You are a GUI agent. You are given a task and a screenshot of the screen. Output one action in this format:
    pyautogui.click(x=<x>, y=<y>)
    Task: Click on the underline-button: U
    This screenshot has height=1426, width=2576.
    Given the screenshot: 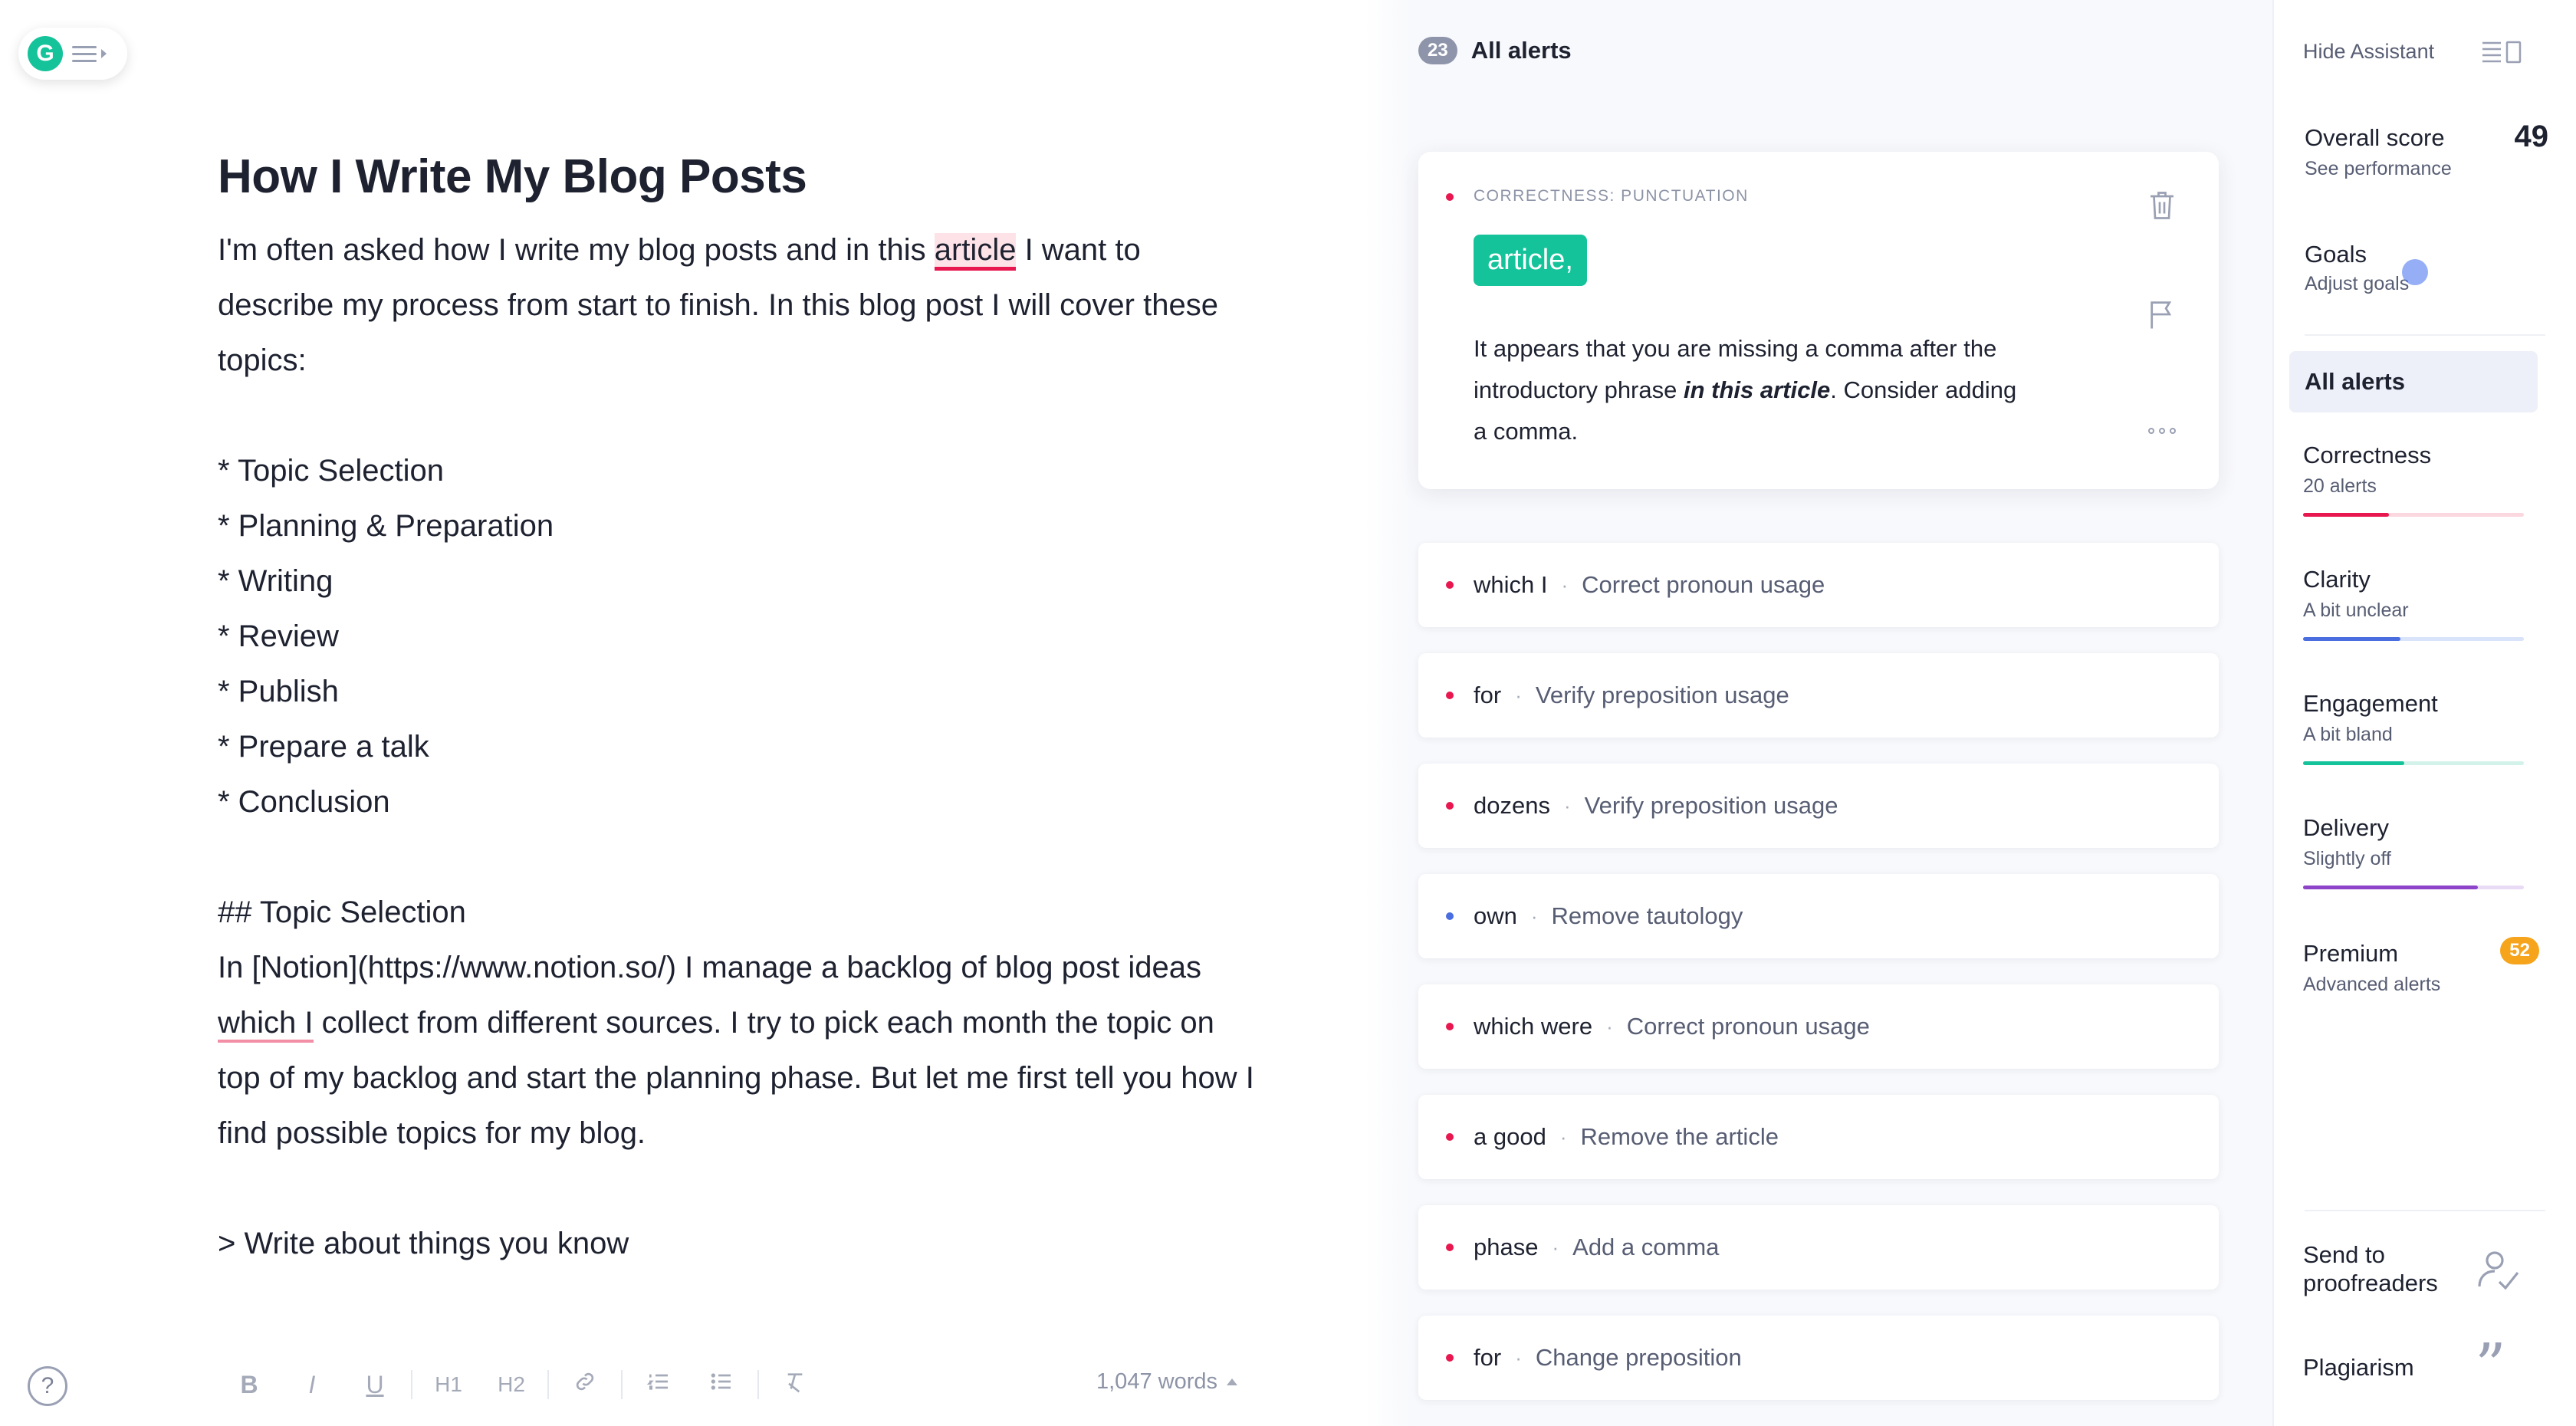 What is the action you would take?
    pyautogui.click(x=375, y=1385)
    